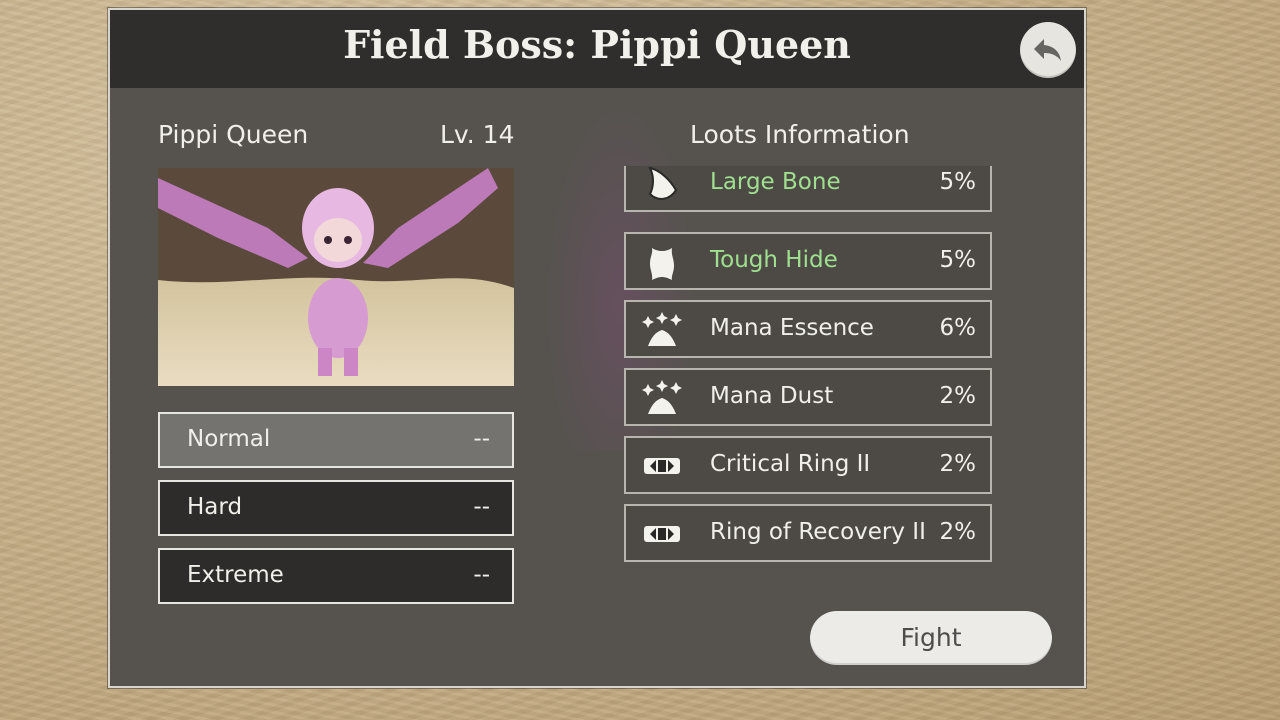 The height and width of the screenshot is (720, 1280). What do you see at coordinates (775, 182) in the screenshot?
I see `loot-name: Large Bone` at bounding box center [775, 182].